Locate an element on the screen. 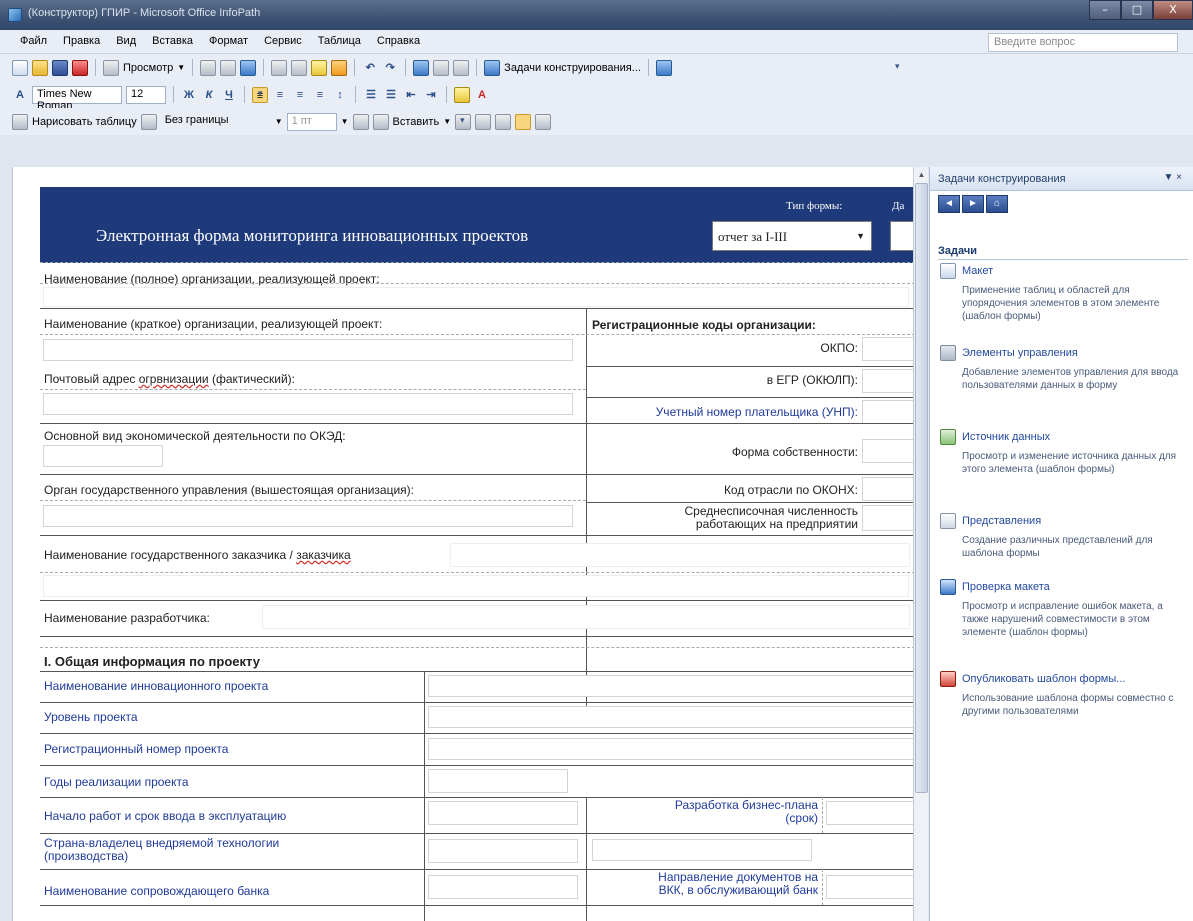  toolbar-options-icon: ▾ is located at coordinates (897, 66).